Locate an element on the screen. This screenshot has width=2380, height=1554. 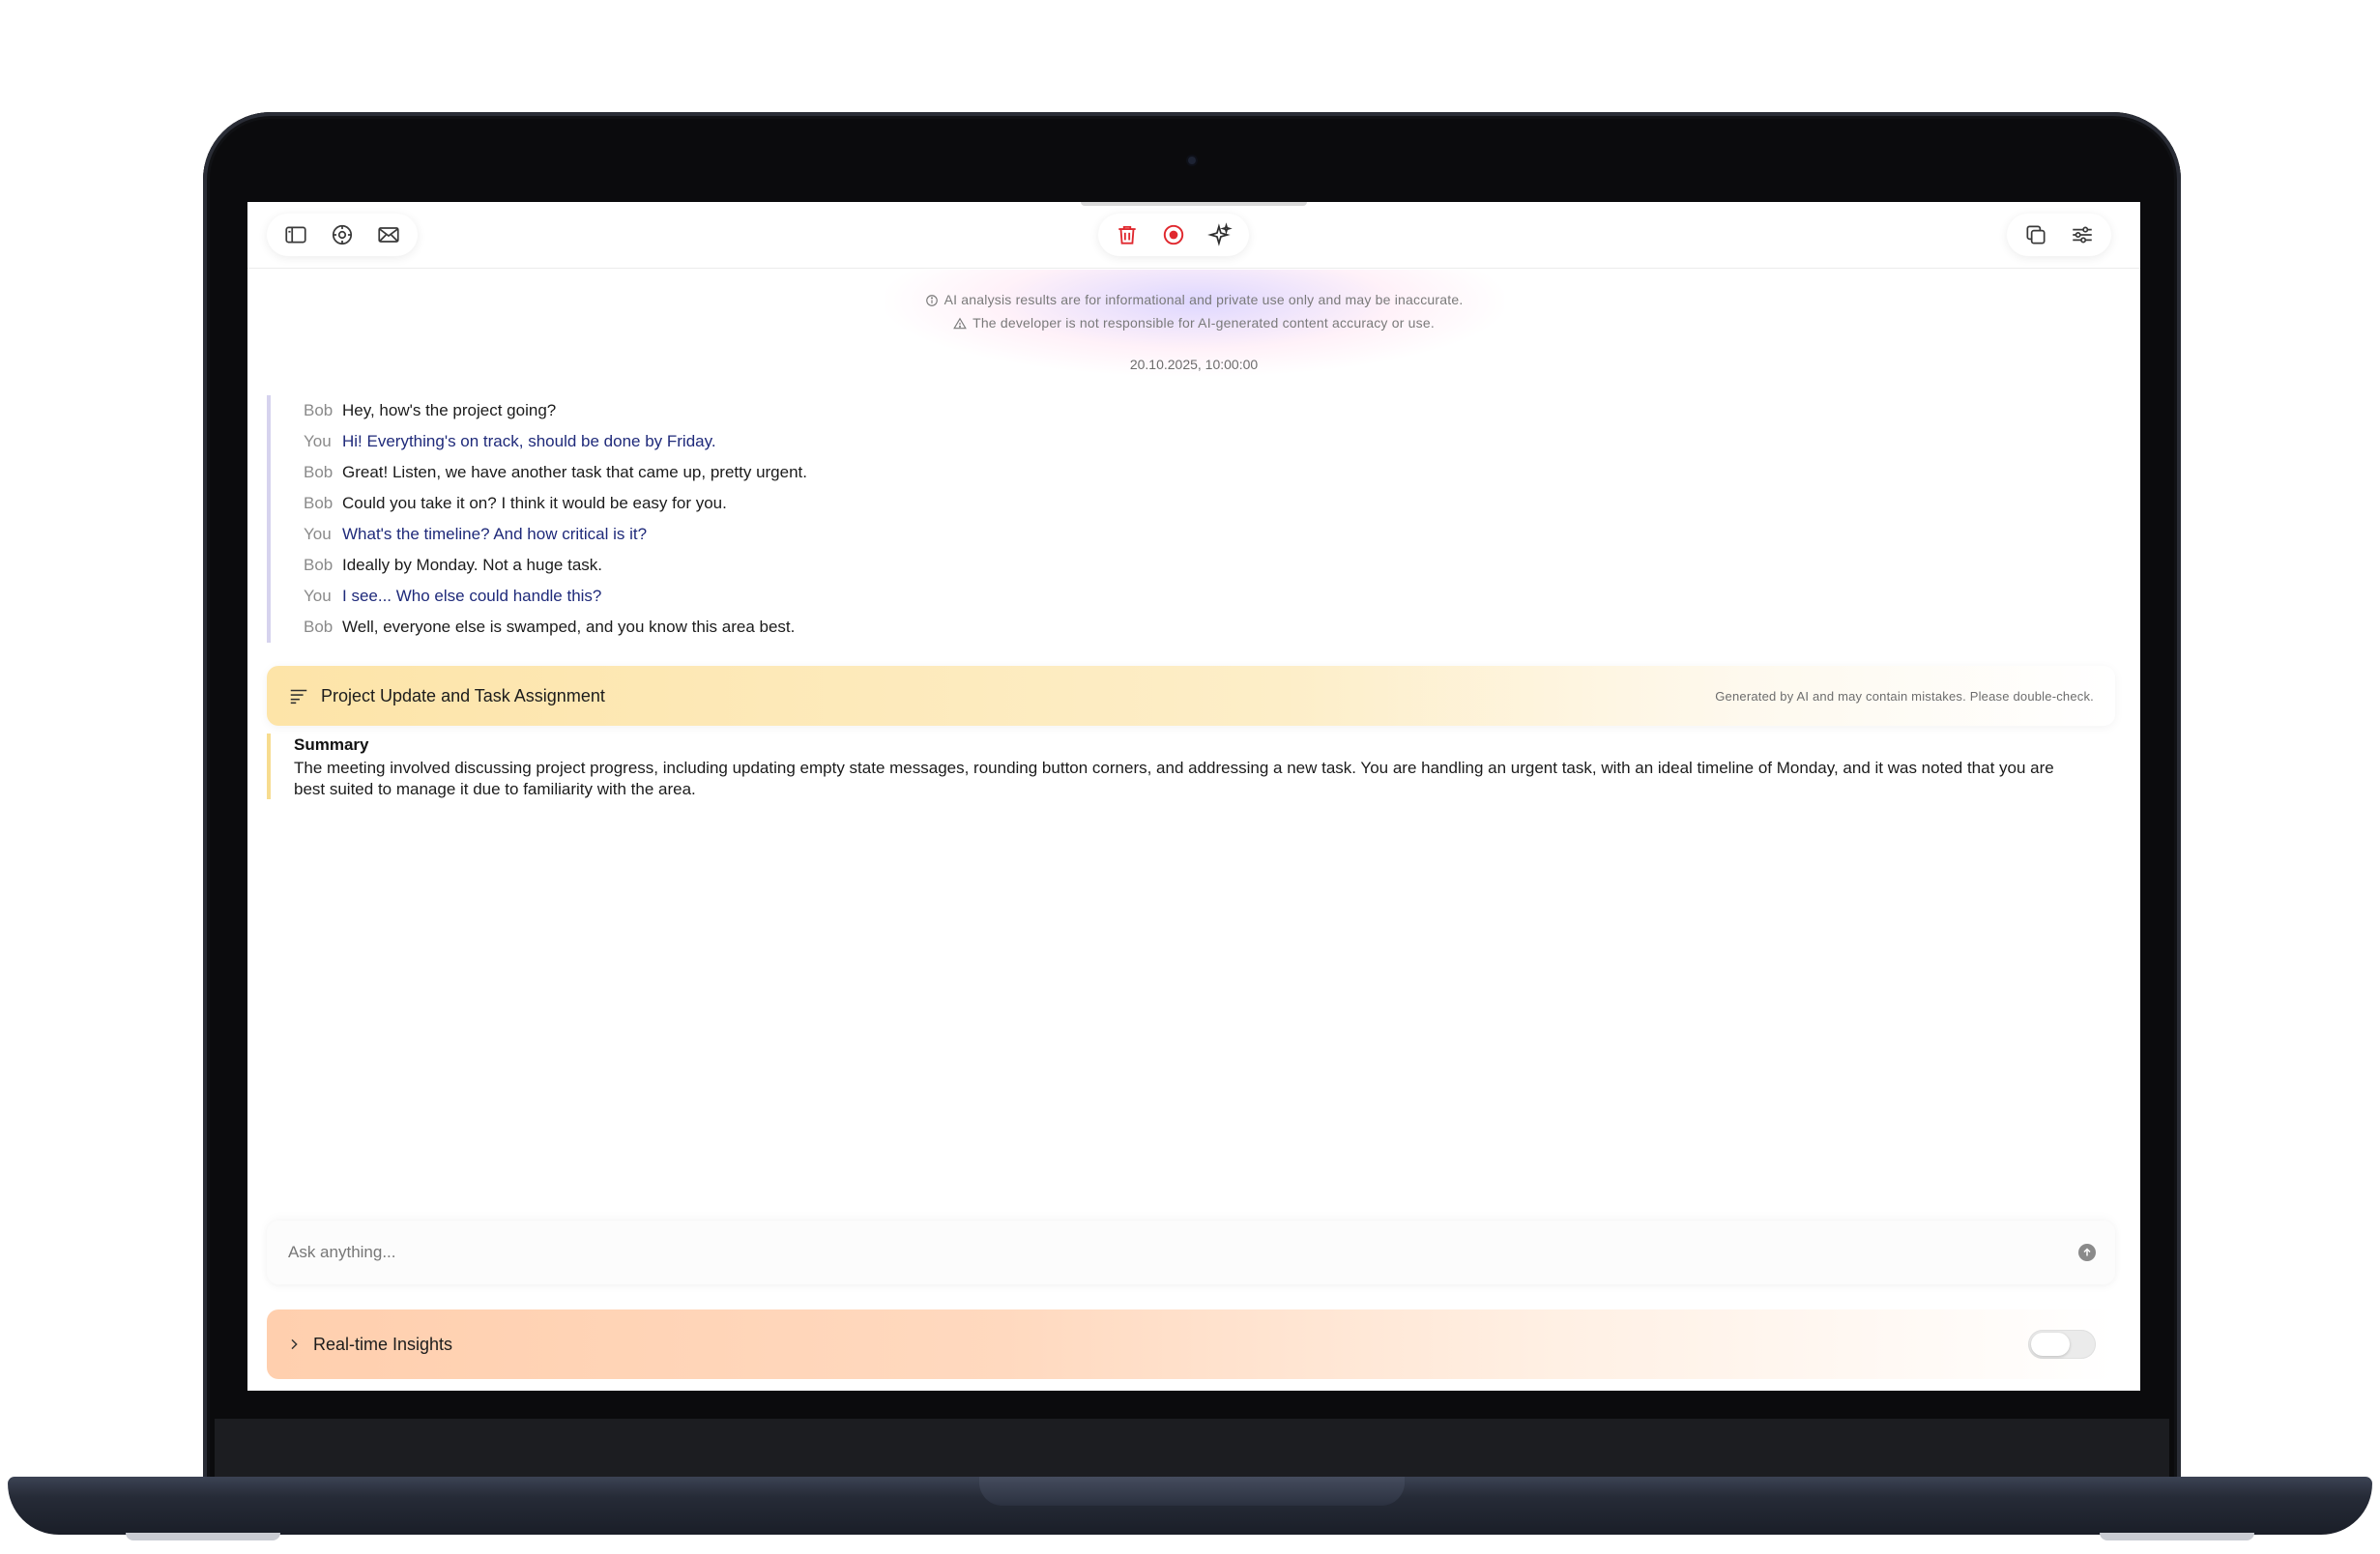
toggle-knob is located at coordinates (2051, 1344).